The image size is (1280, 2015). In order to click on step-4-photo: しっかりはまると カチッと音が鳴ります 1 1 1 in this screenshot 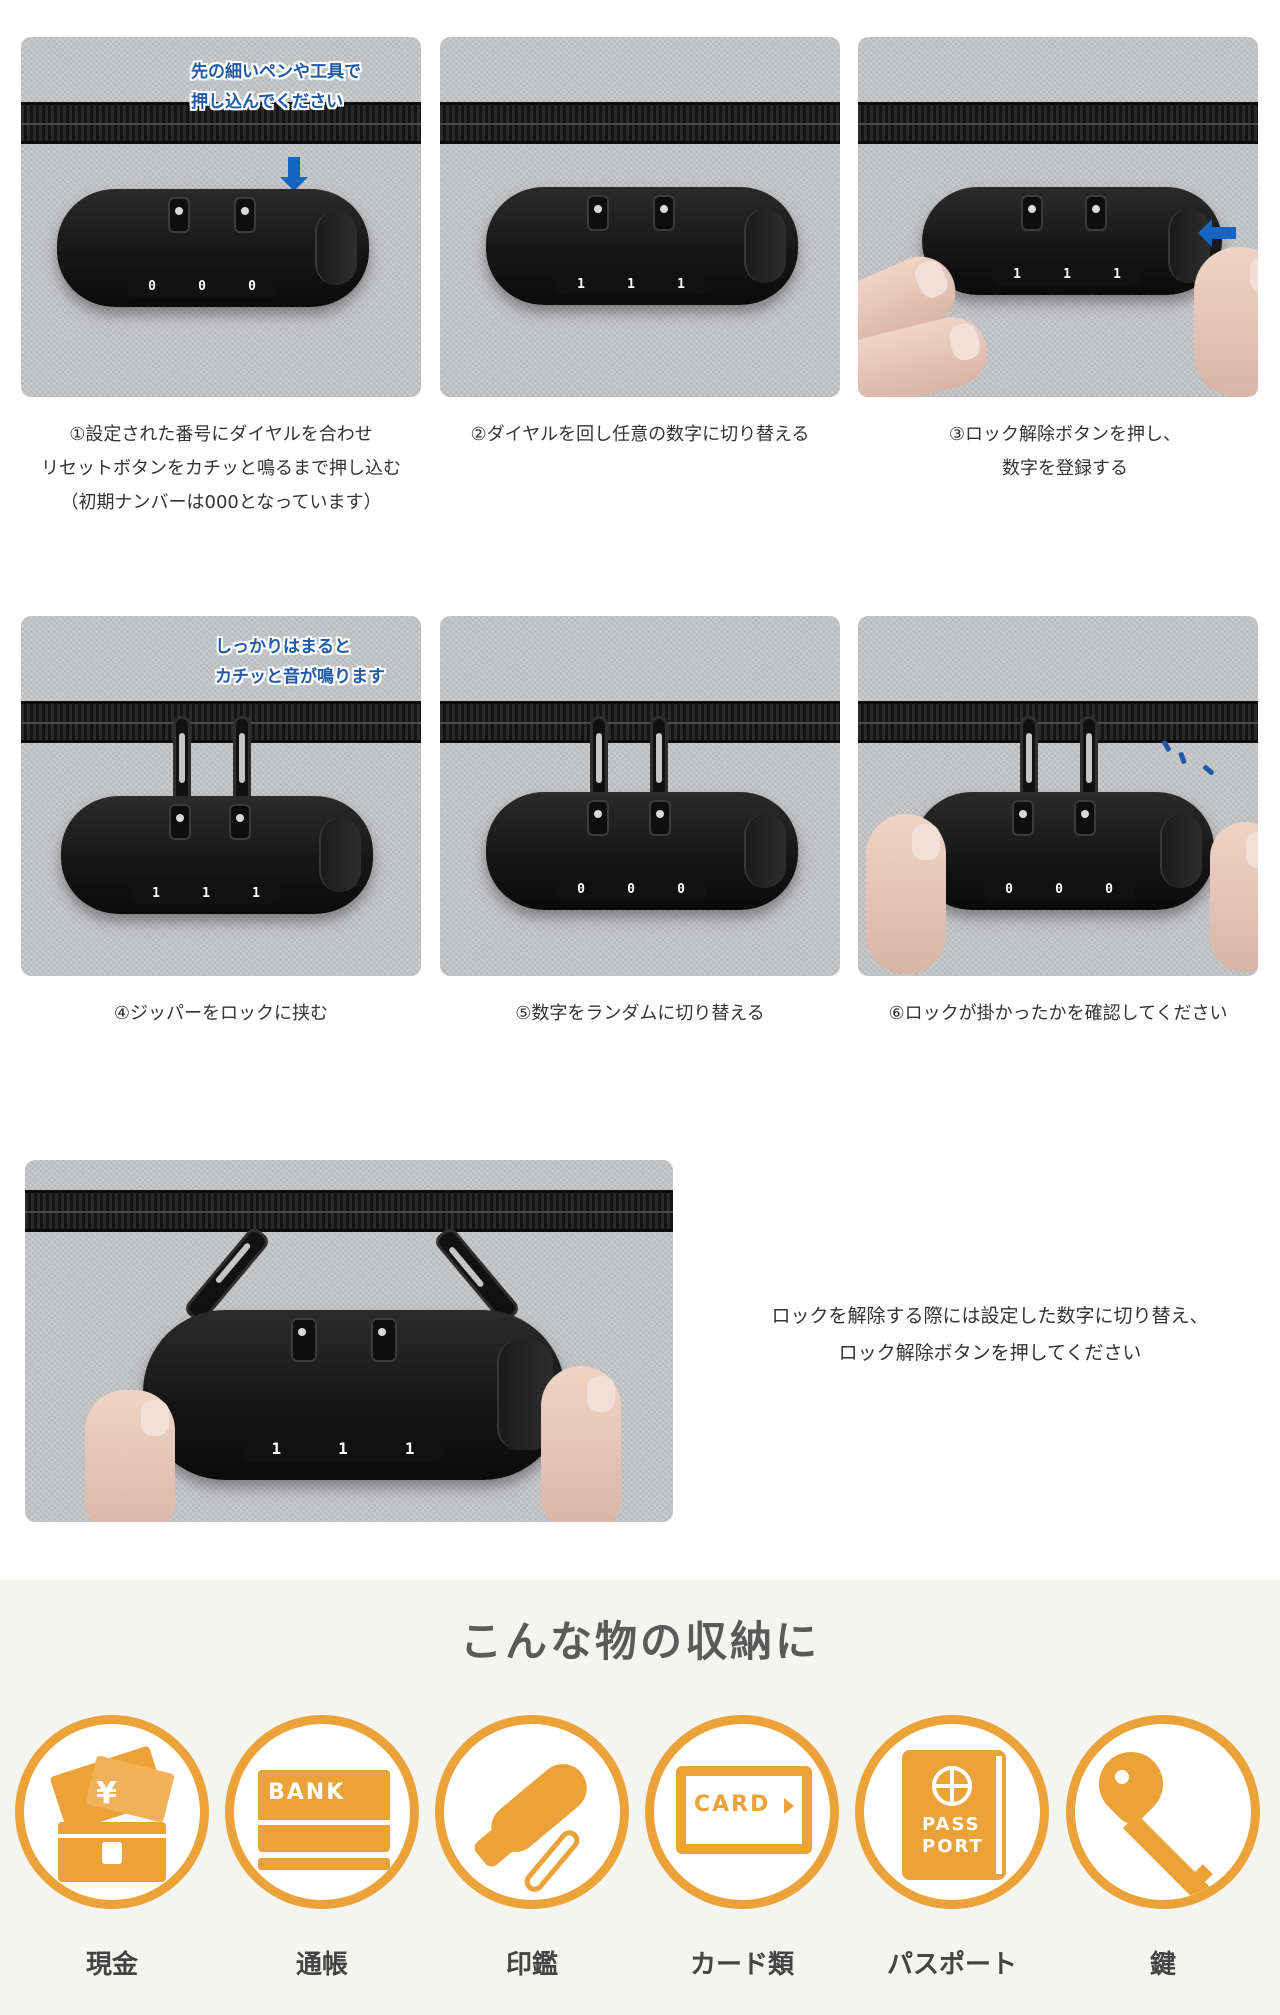, I will do `click(221, 796)`.